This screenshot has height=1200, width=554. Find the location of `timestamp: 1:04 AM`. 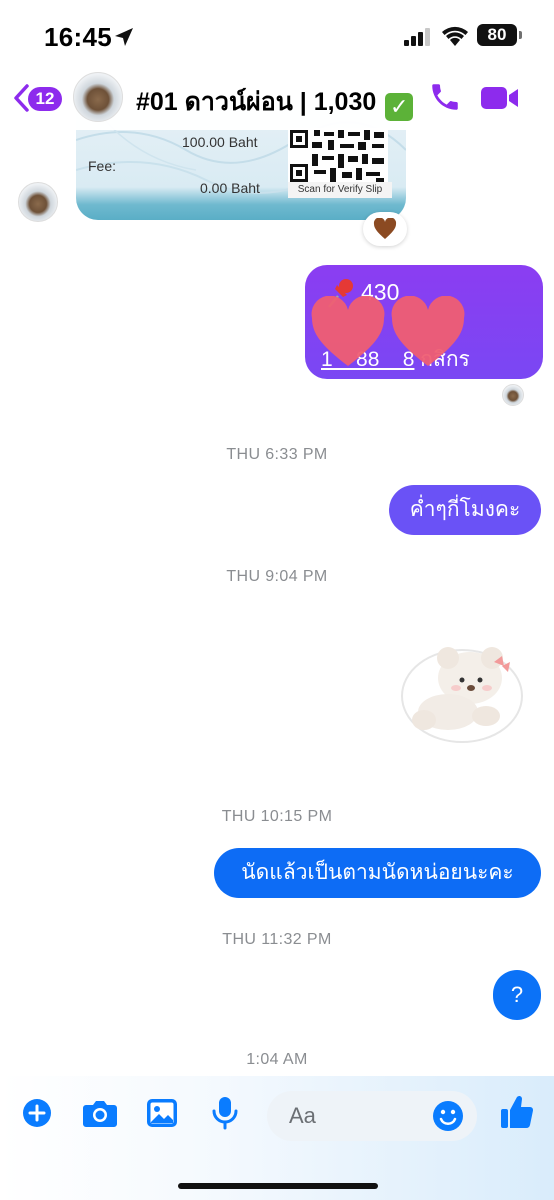

timestamp: 1:04 AM is located at coordinates (277, 1059).